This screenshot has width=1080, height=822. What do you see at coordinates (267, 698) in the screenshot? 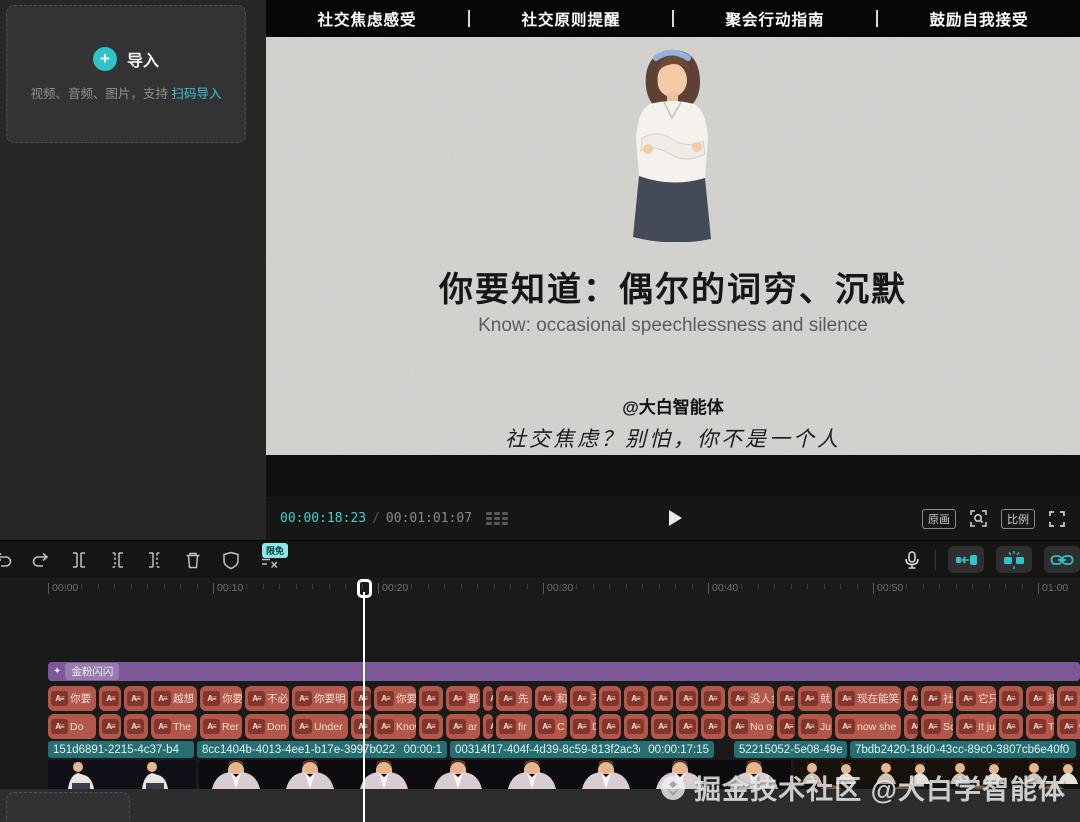
I see `text-clip: A≡ 不必` at bounding box center [267, 698].